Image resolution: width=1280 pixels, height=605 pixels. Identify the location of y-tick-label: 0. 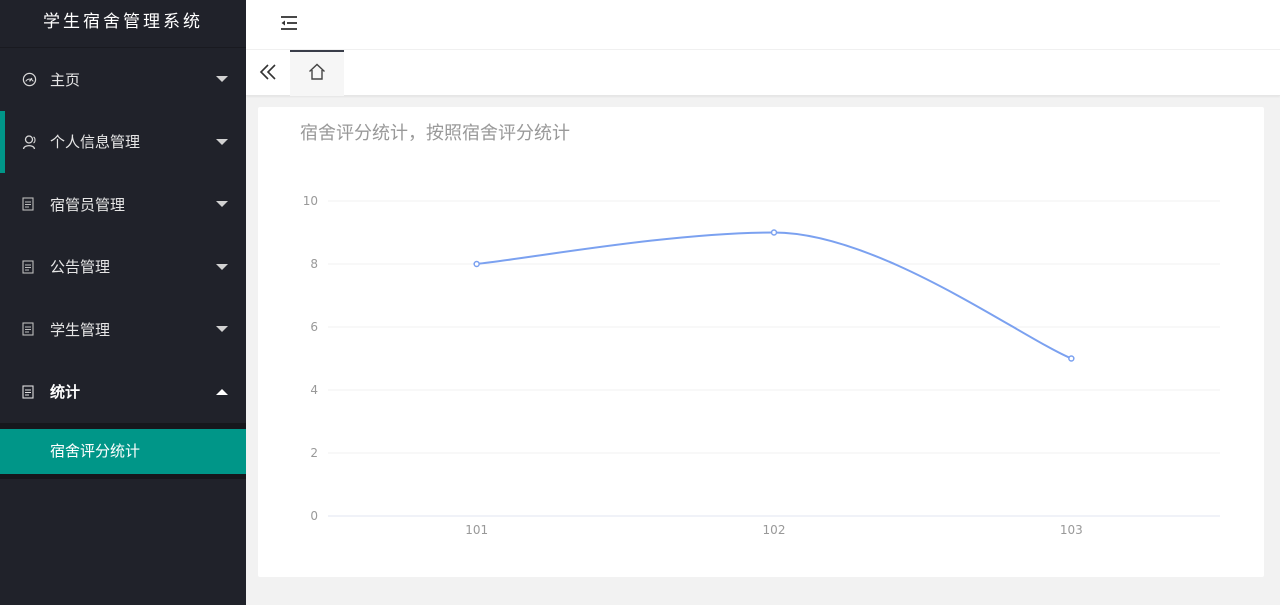
(314, 516).